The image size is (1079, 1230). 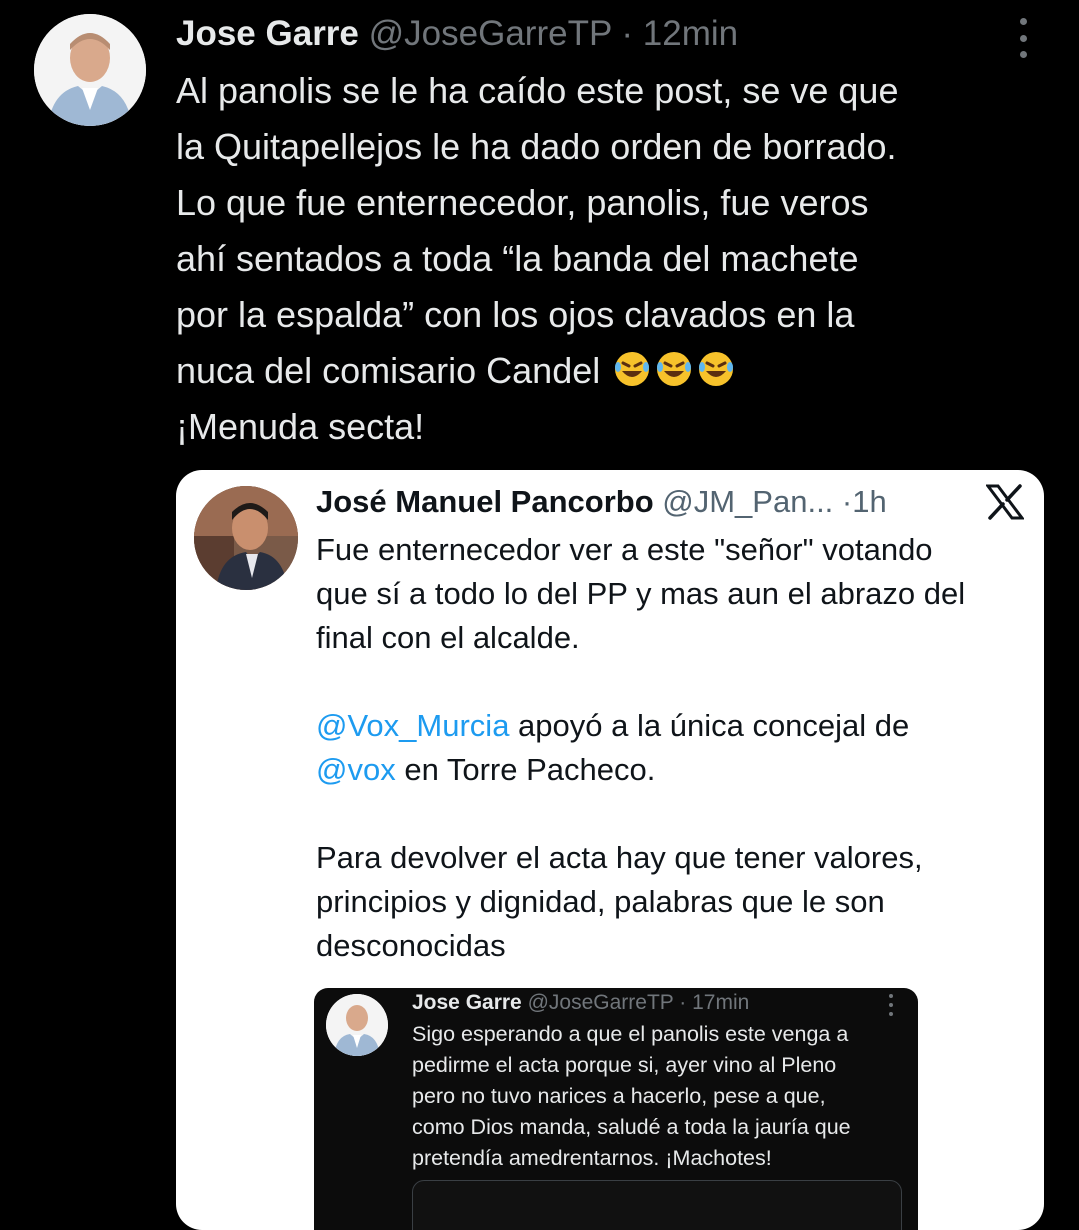 I want to click on quoted-header: José Manuel Pancorbo @JM_Pan... ·1h, so click(x=601, y=502).